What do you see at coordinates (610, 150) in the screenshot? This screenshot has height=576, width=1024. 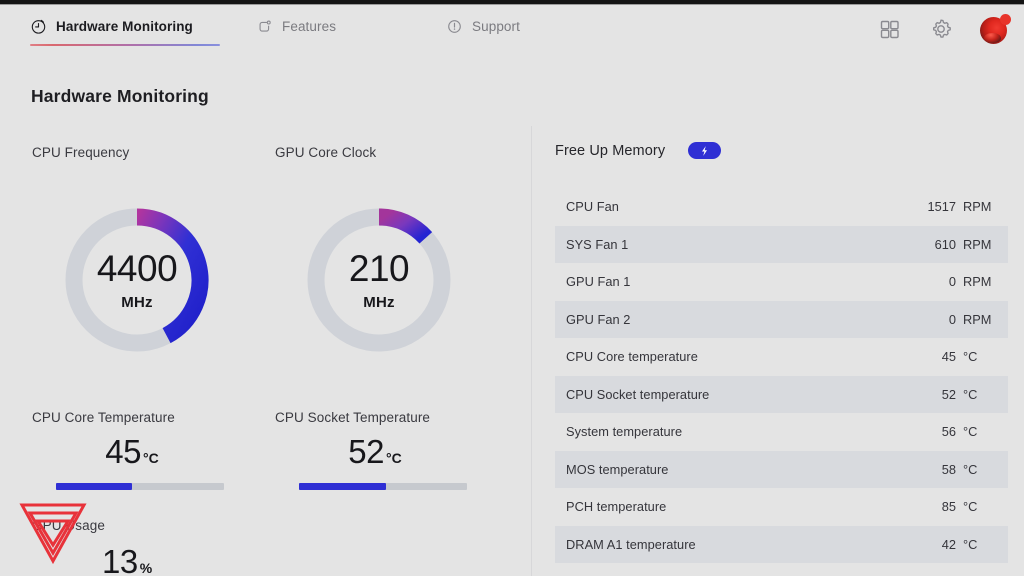 I see `free-up-memory-label: Free Up Memory` at bounding box center [610, 150].